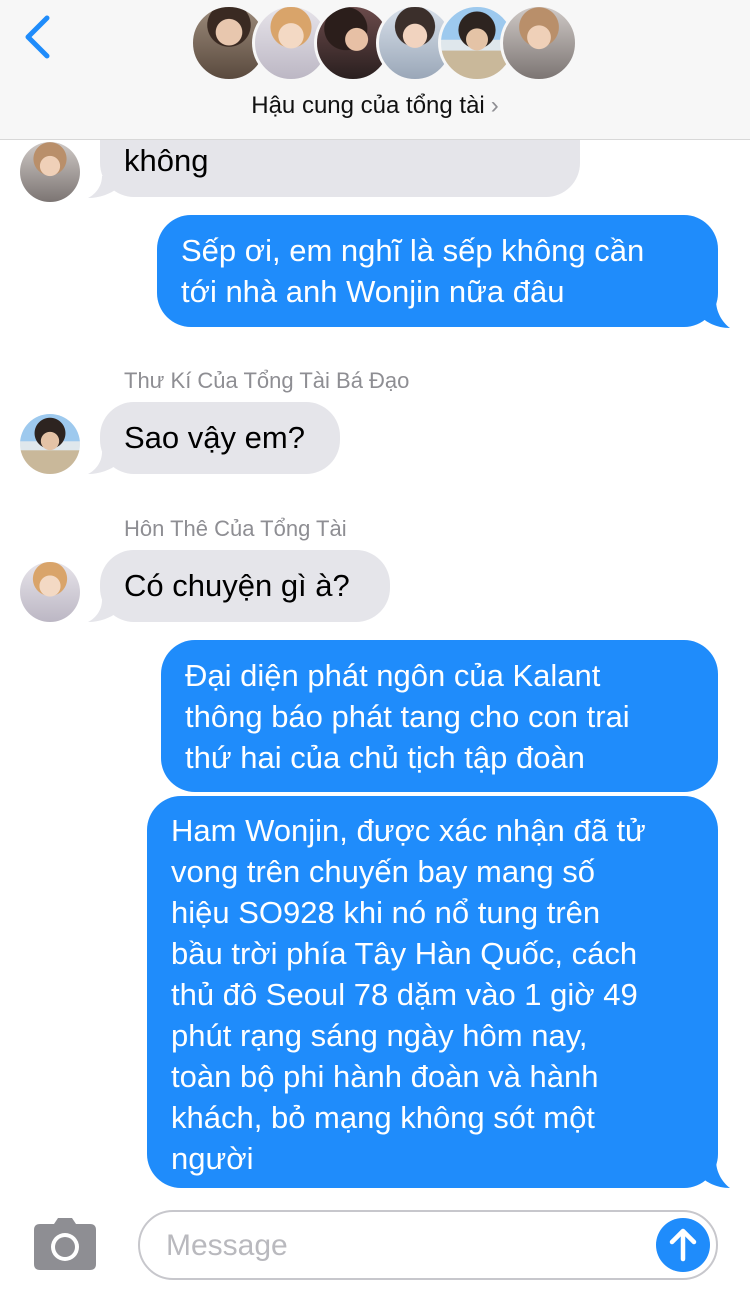  Describe the element at coordinates (407, 716) in the screenshot. I see `message-line: thông báo phát tang cho con trai` at that location.